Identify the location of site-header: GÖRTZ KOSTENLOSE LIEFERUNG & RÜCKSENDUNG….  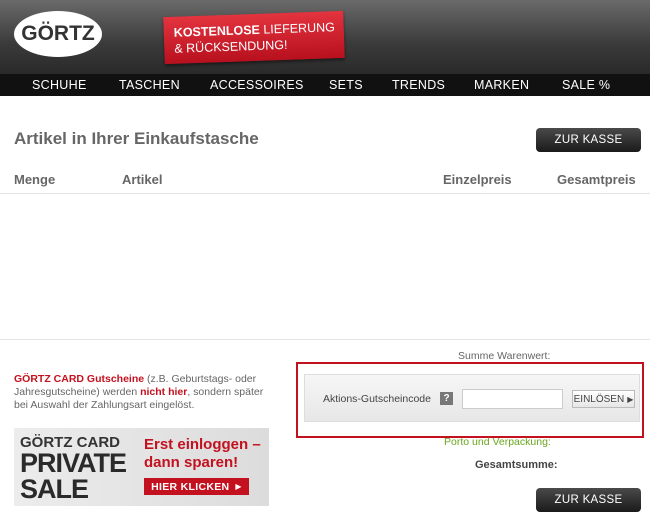
(325, 37).